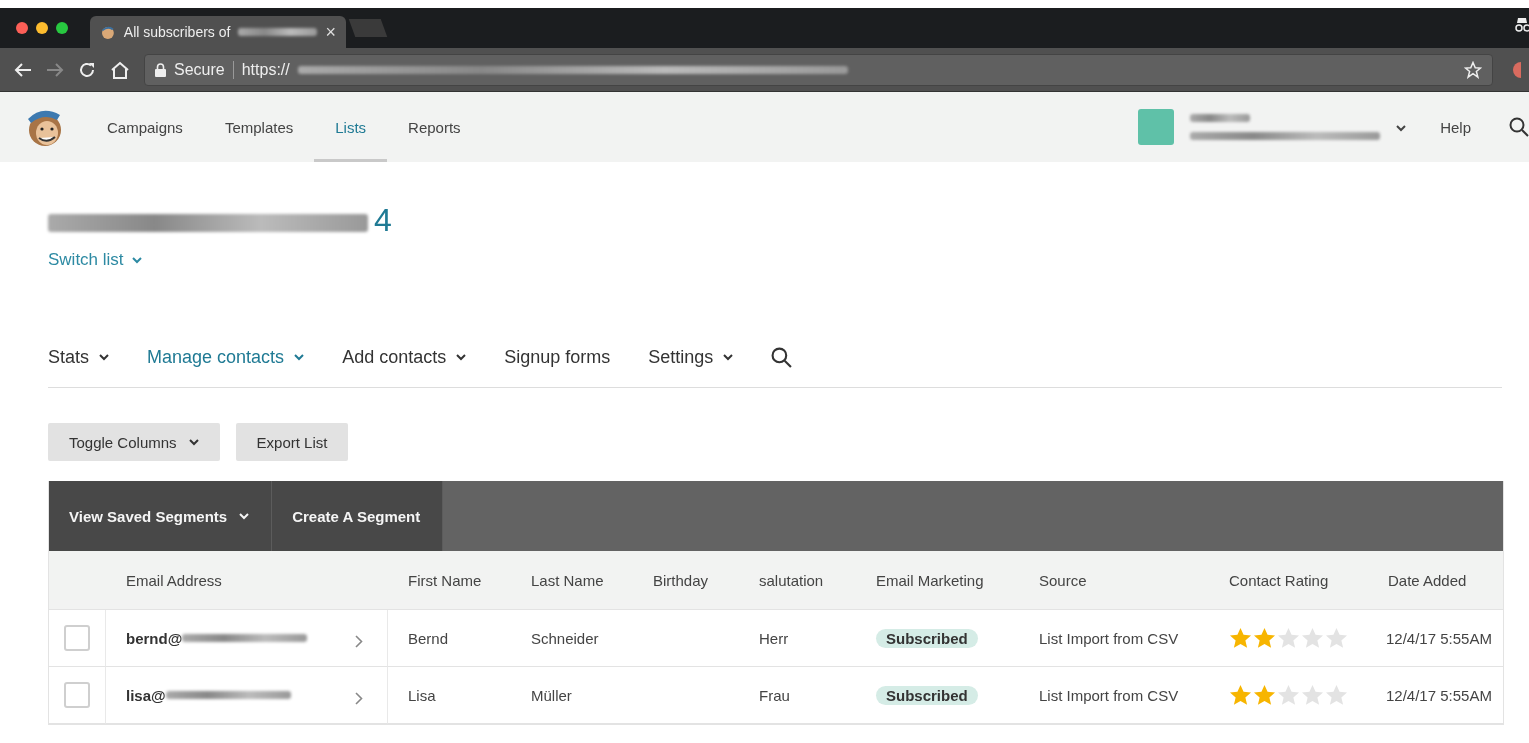 The image size is (1529, 743). Describe the element at coordinates (422, 695) in the screenshot. I see `table-cell: Lisa` at that location.